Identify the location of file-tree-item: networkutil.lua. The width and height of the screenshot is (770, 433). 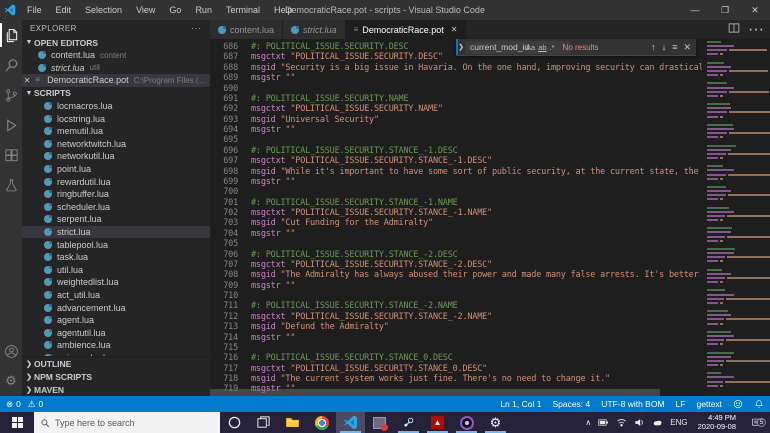
(116, 156).